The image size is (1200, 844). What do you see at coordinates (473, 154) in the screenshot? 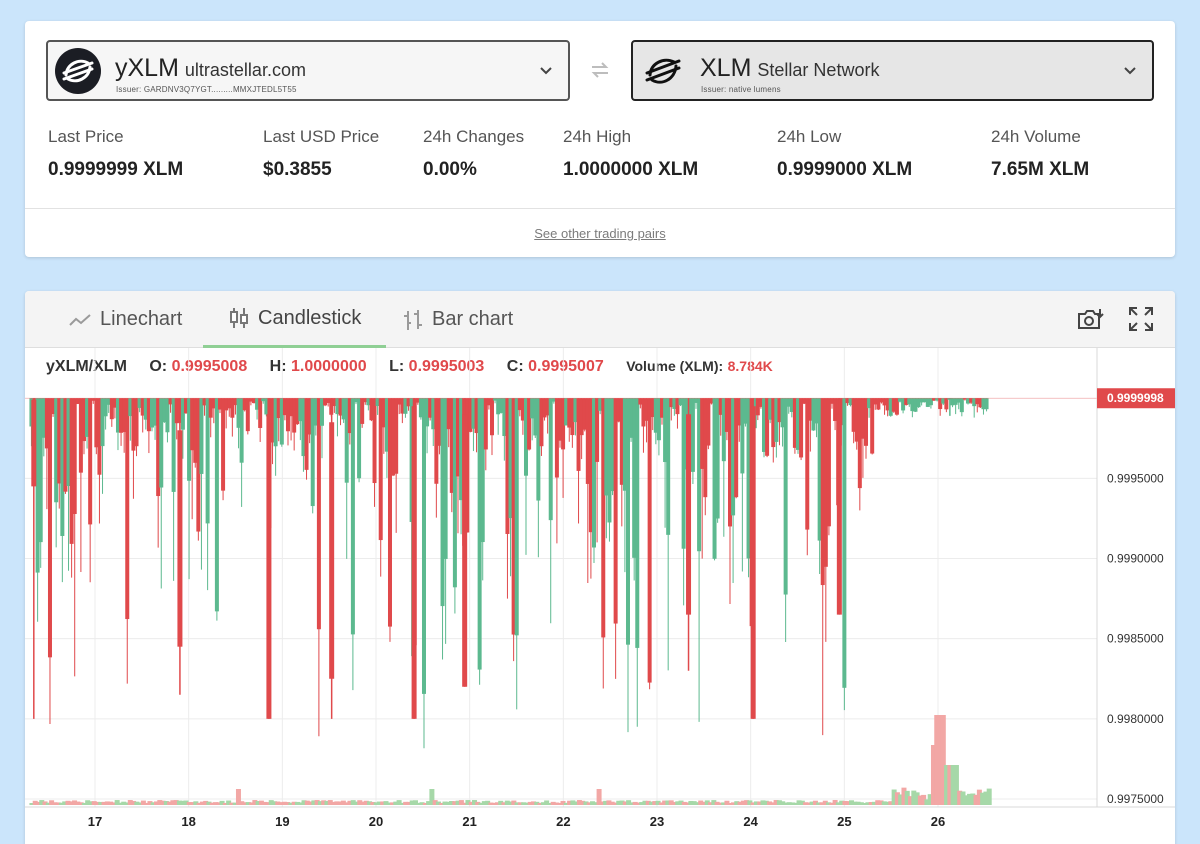
I see `stat-24h-changes: 24h Changes 0.00%` at bounding box center [473, 154].